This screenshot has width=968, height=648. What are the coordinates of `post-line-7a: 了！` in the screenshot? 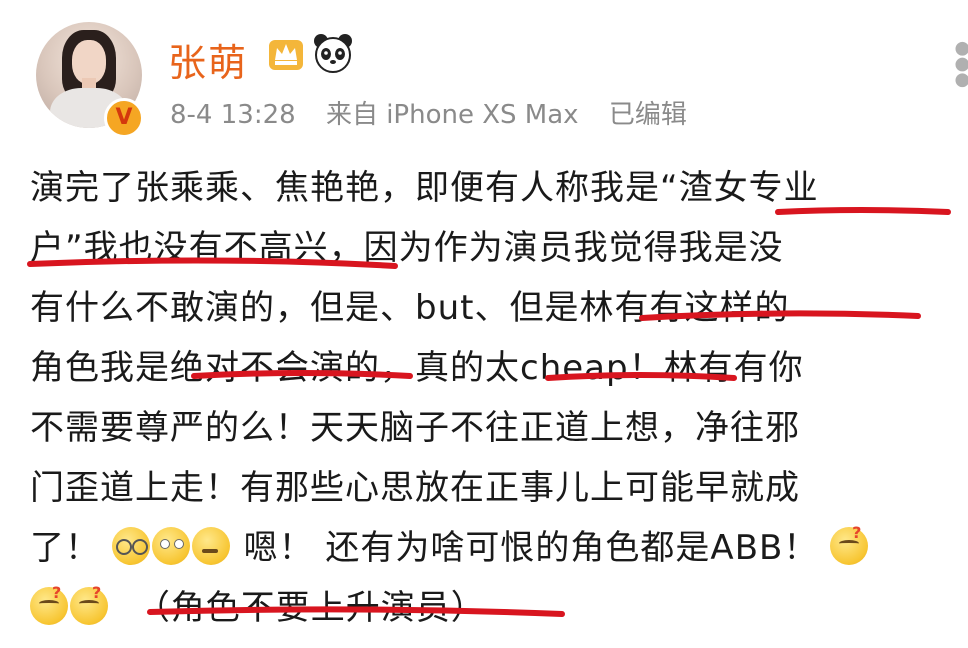 It's located at (65, 548).